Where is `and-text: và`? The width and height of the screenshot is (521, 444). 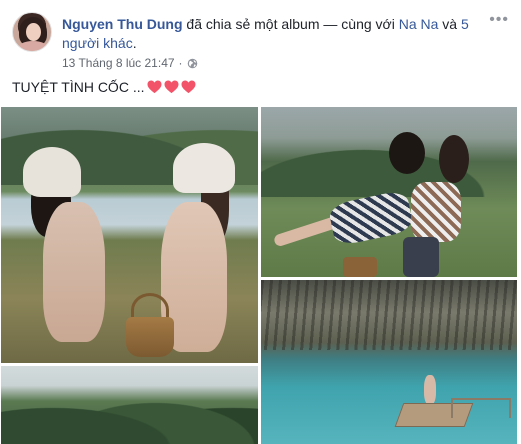 and-text: và is located at coordinates (449, 24).